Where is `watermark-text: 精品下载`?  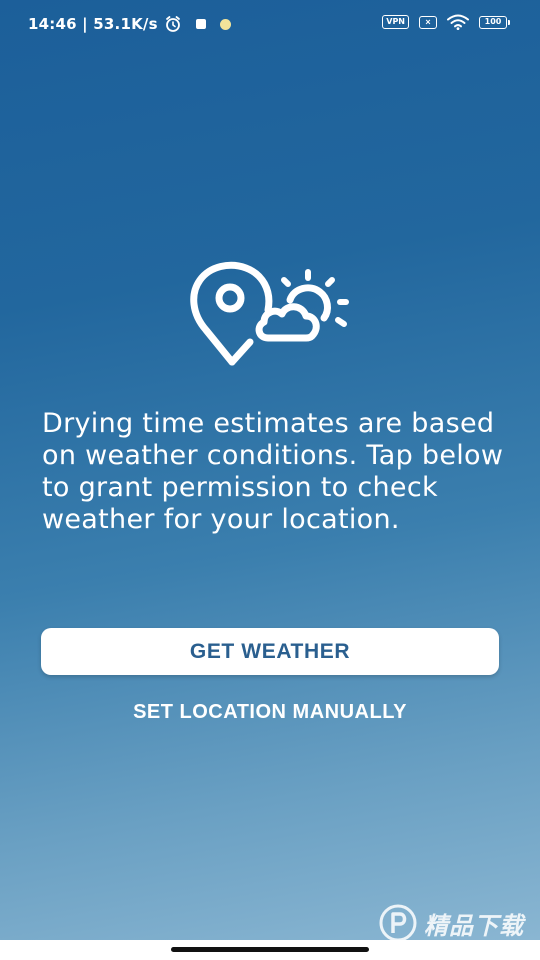 watermark-text: 精品下载 is located at coordinates (474, 925).